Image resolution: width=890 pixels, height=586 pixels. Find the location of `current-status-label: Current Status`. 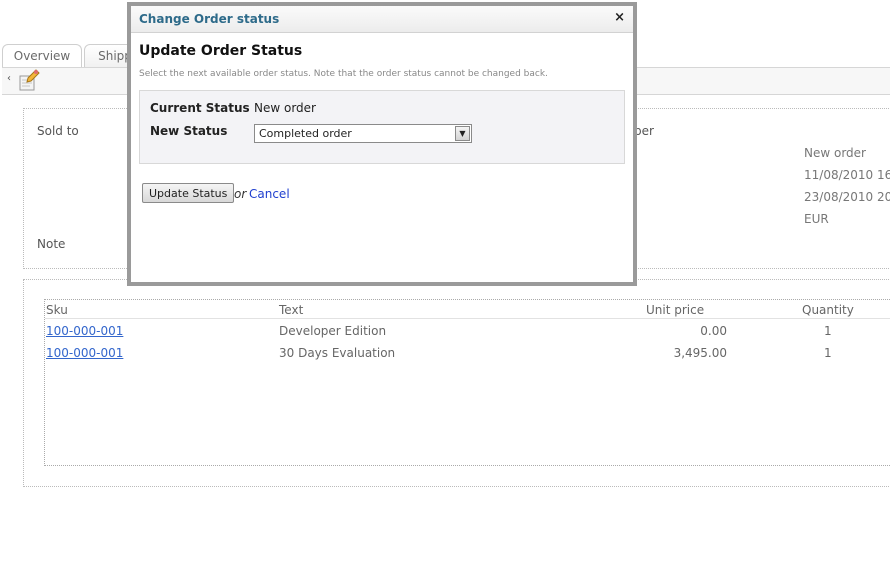

current-status-label: Current Status is located at coordinates (200, 108).